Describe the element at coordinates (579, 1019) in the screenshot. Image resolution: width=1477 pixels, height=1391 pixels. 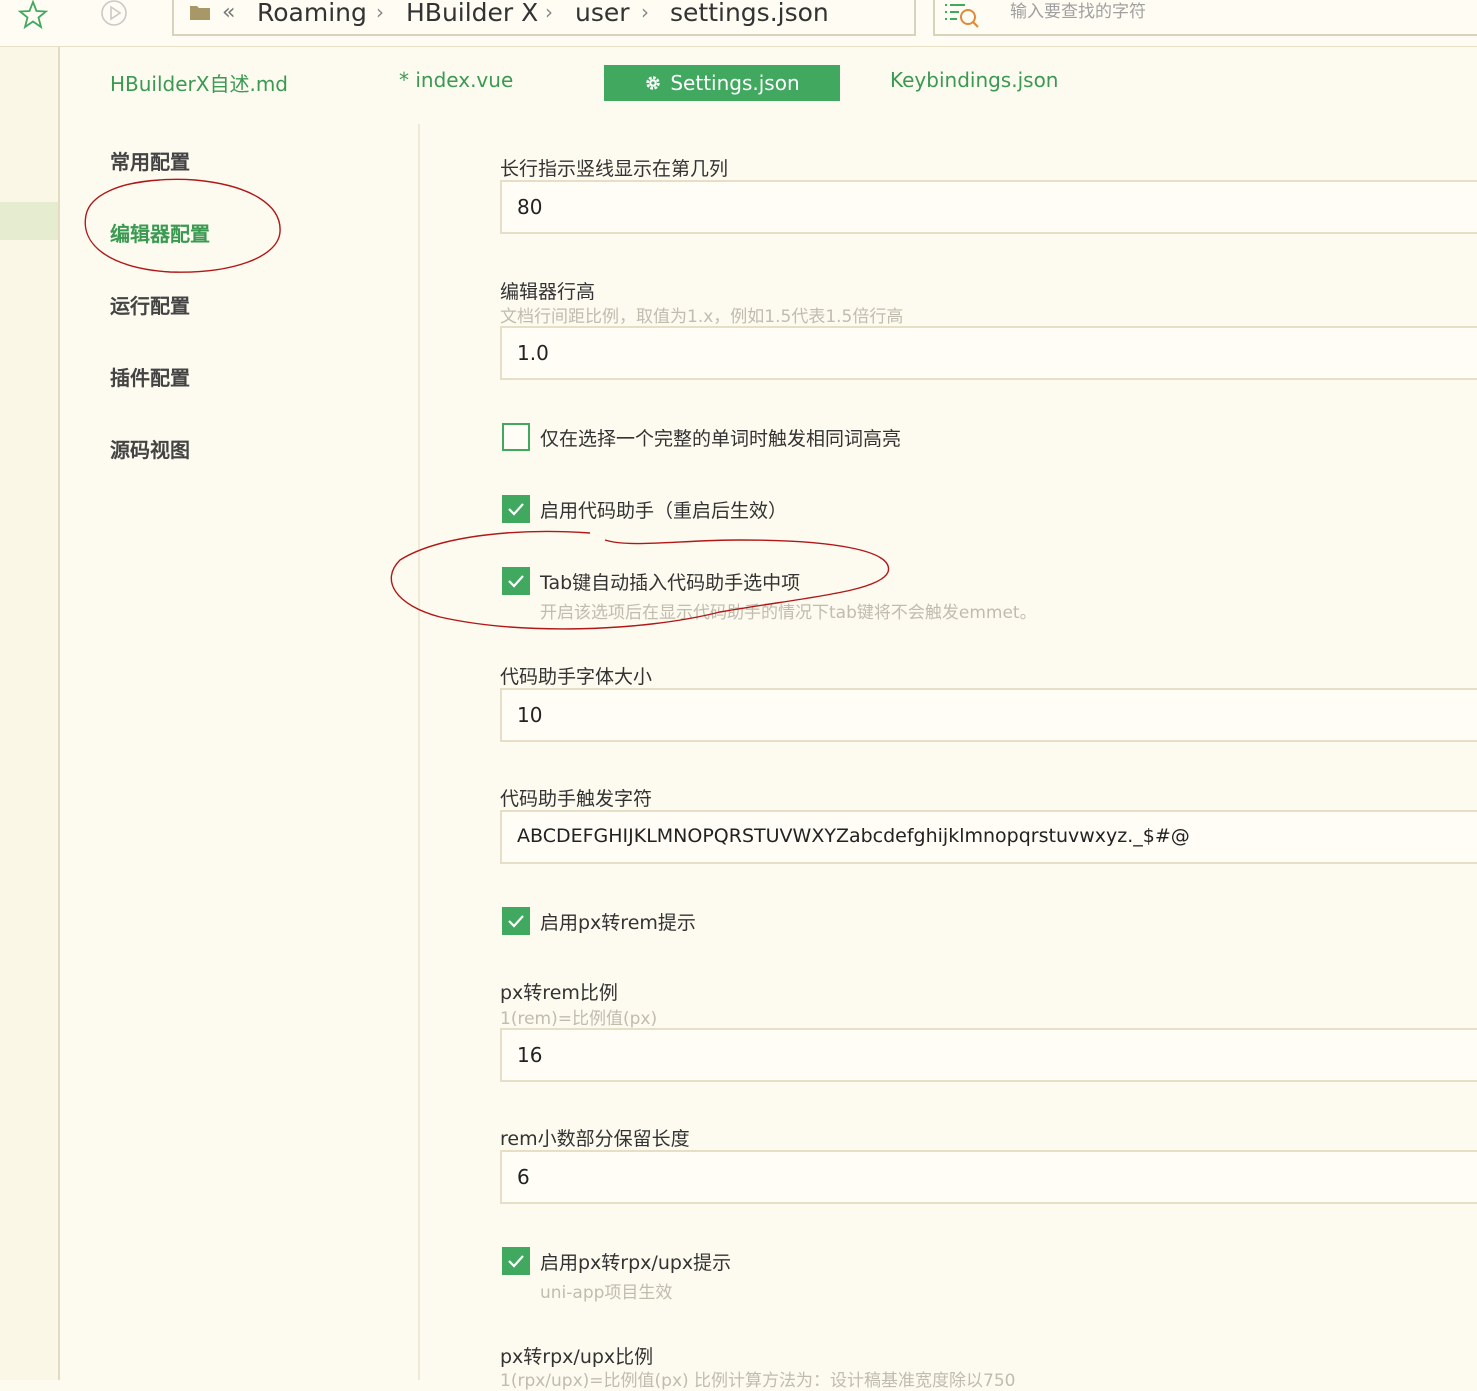
I see `px-rem-ratio-hint: 1(rem)=比例值(px)` at that location.